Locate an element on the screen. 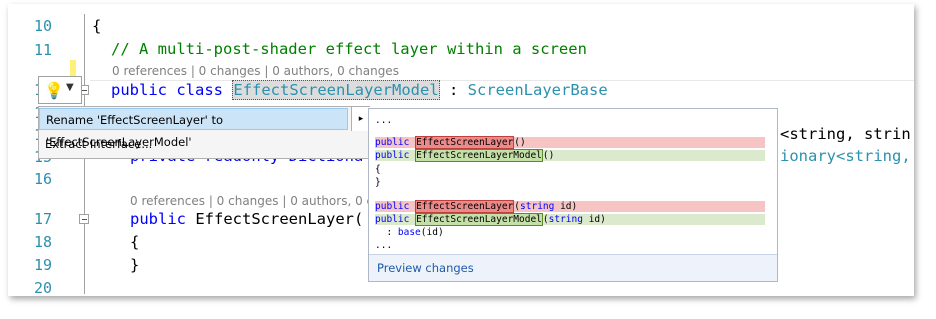 The height and width of the screenshot is (319, 936). keyword: class is located at coordinates (200, 90).